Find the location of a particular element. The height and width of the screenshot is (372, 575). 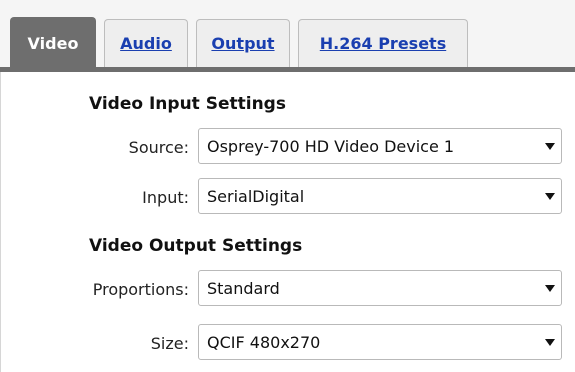

tab-h264-presets: H.264 Presets is located at coordinates (383, 43).